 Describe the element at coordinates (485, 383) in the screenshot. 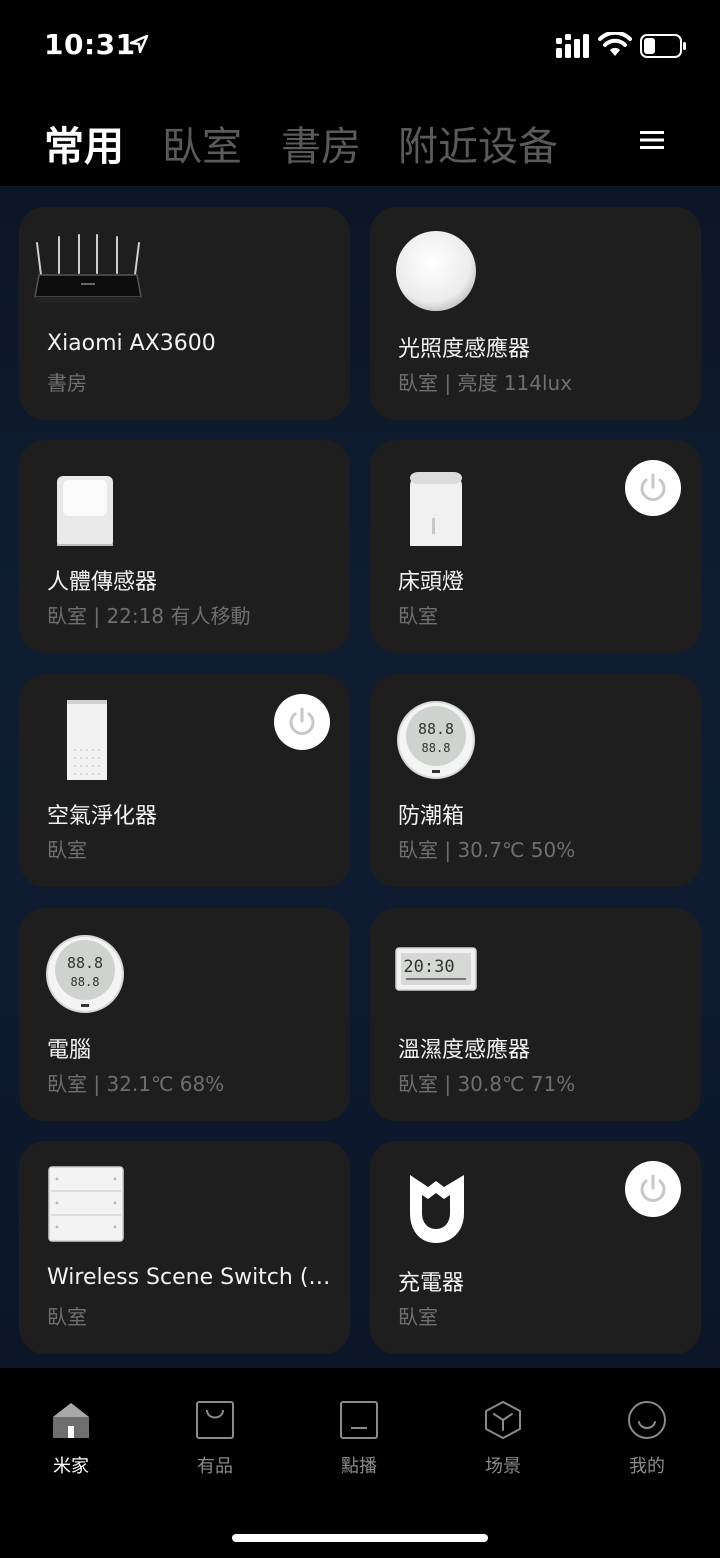

I see `device-status: 臥室 | 亮度 114lux` at that location.